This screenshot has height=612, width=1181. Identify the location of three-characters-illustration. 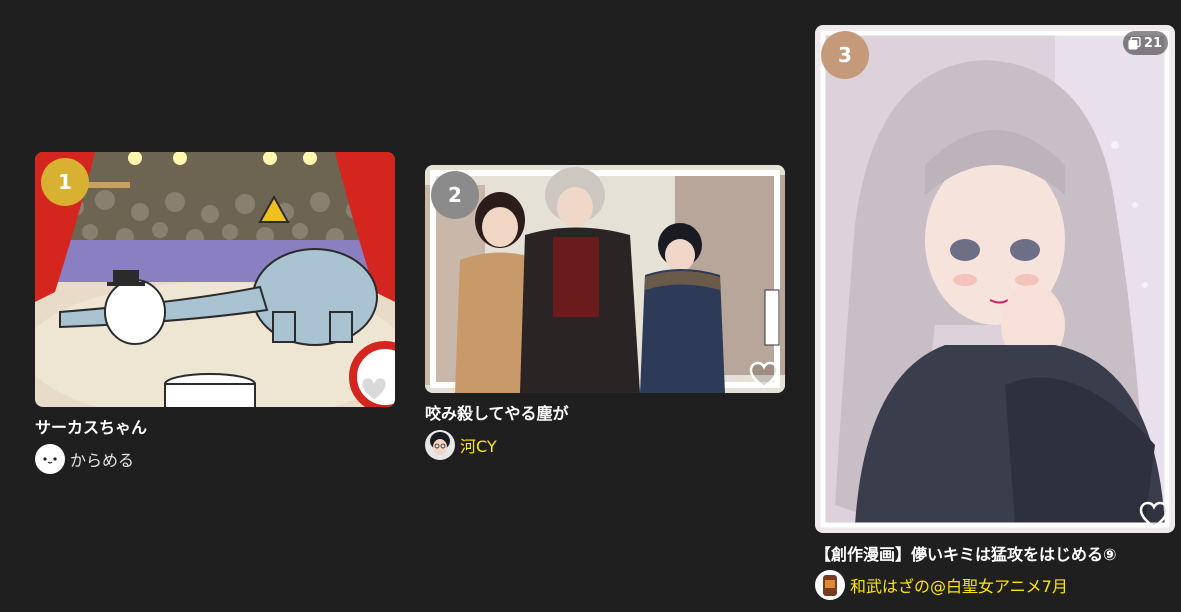
(605, 279).